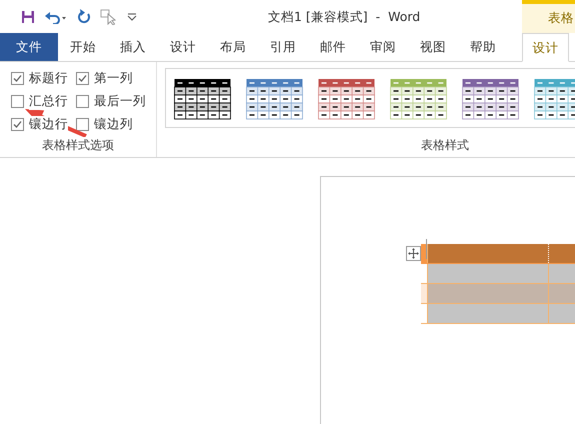 The width and height of the screenshot is (575, 424). I want to click on checkbox-label: 镶边行, so click(48, 124).